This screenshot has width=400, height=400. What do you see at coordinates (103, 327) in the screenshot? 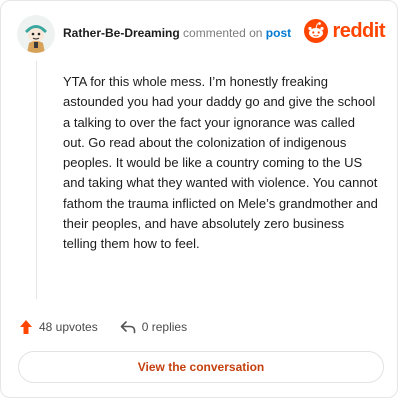
I see `comment-actions: 48 upvotes 0 replies` at bounding box center [103, 327].